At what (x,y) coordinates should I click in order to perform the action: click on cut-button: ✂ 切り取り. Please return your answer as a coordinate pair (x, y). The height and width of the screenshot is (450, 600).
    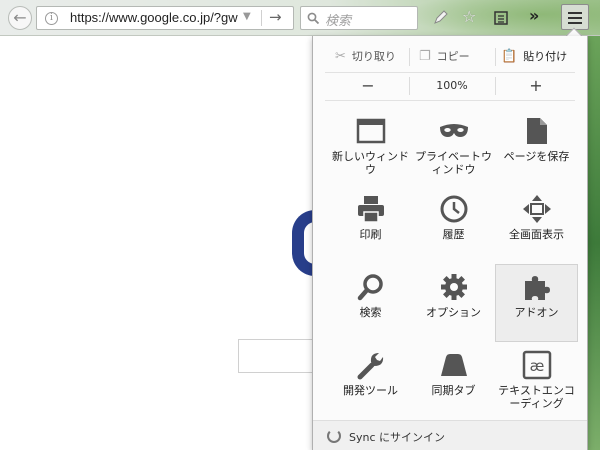
    Looking at the image, I should click on (365, 57).